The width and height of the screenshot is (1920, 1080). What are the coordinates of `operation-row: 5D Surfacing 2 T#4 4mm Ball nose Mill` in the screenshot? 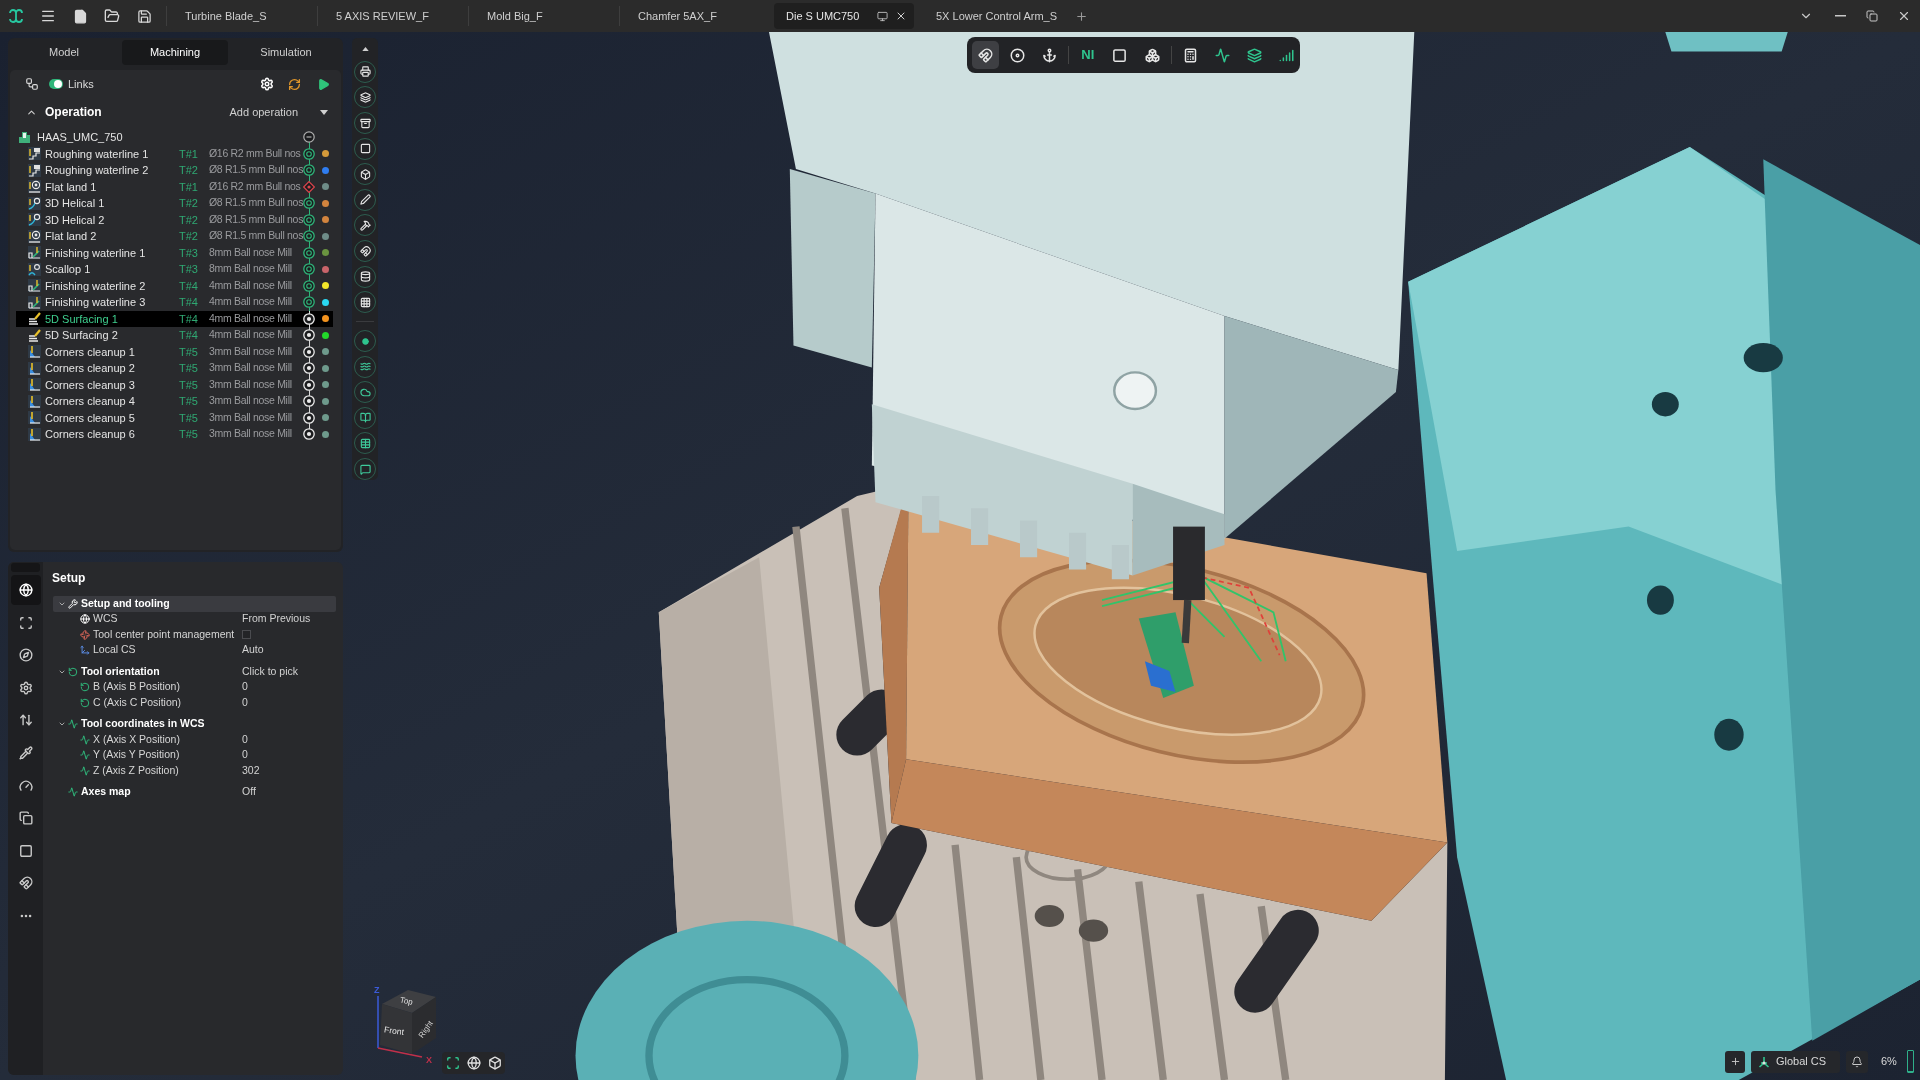 It's located at (174, 335).